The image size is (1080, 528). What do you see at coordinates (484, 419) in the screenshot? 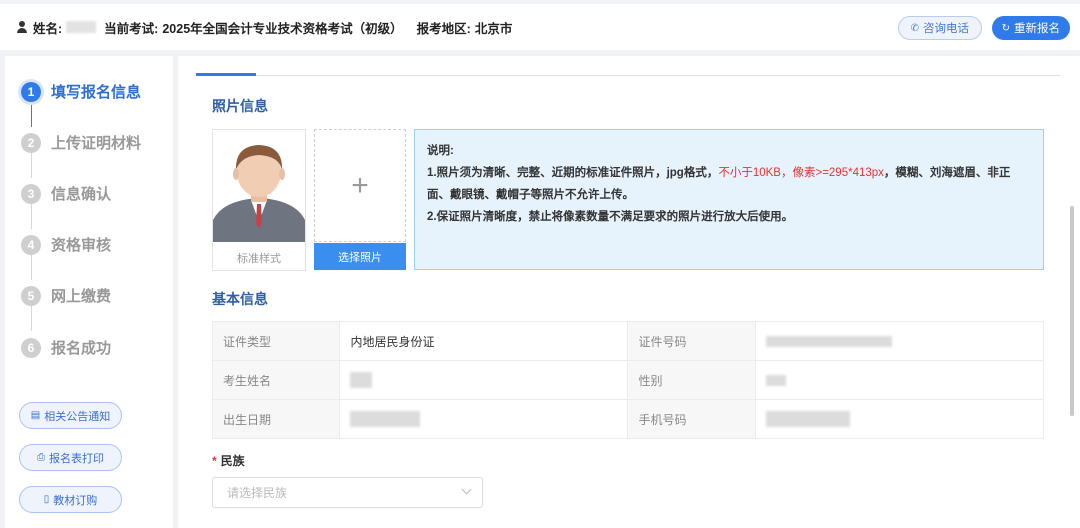
I see `birth-date-value` at bounding box center [484, 419].